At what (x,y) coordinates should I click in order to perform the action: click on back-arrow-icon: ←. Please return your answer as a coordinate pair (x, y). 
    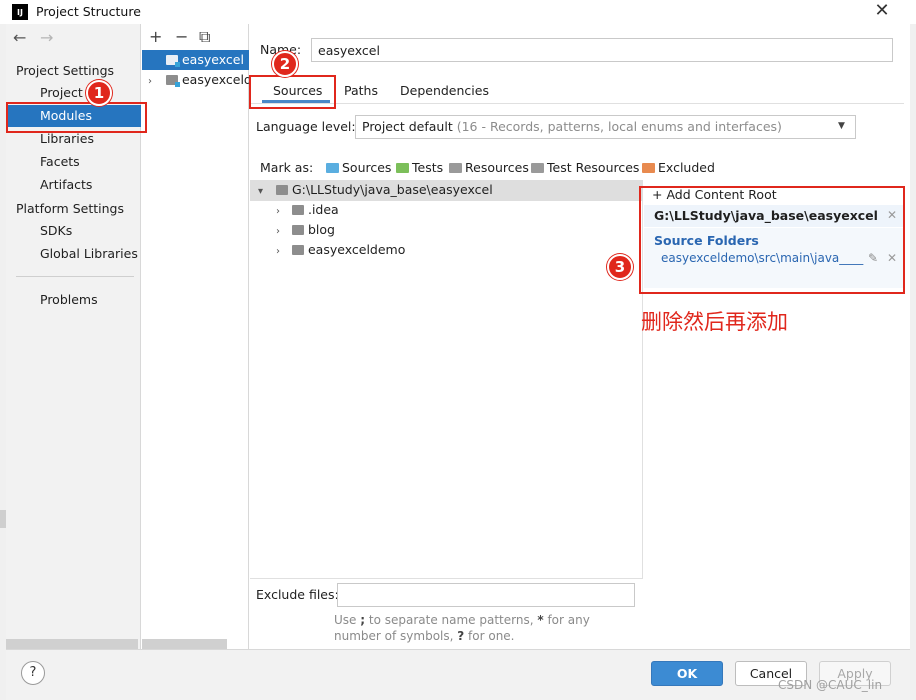
    Looking at the image, I should click on (19, 37).